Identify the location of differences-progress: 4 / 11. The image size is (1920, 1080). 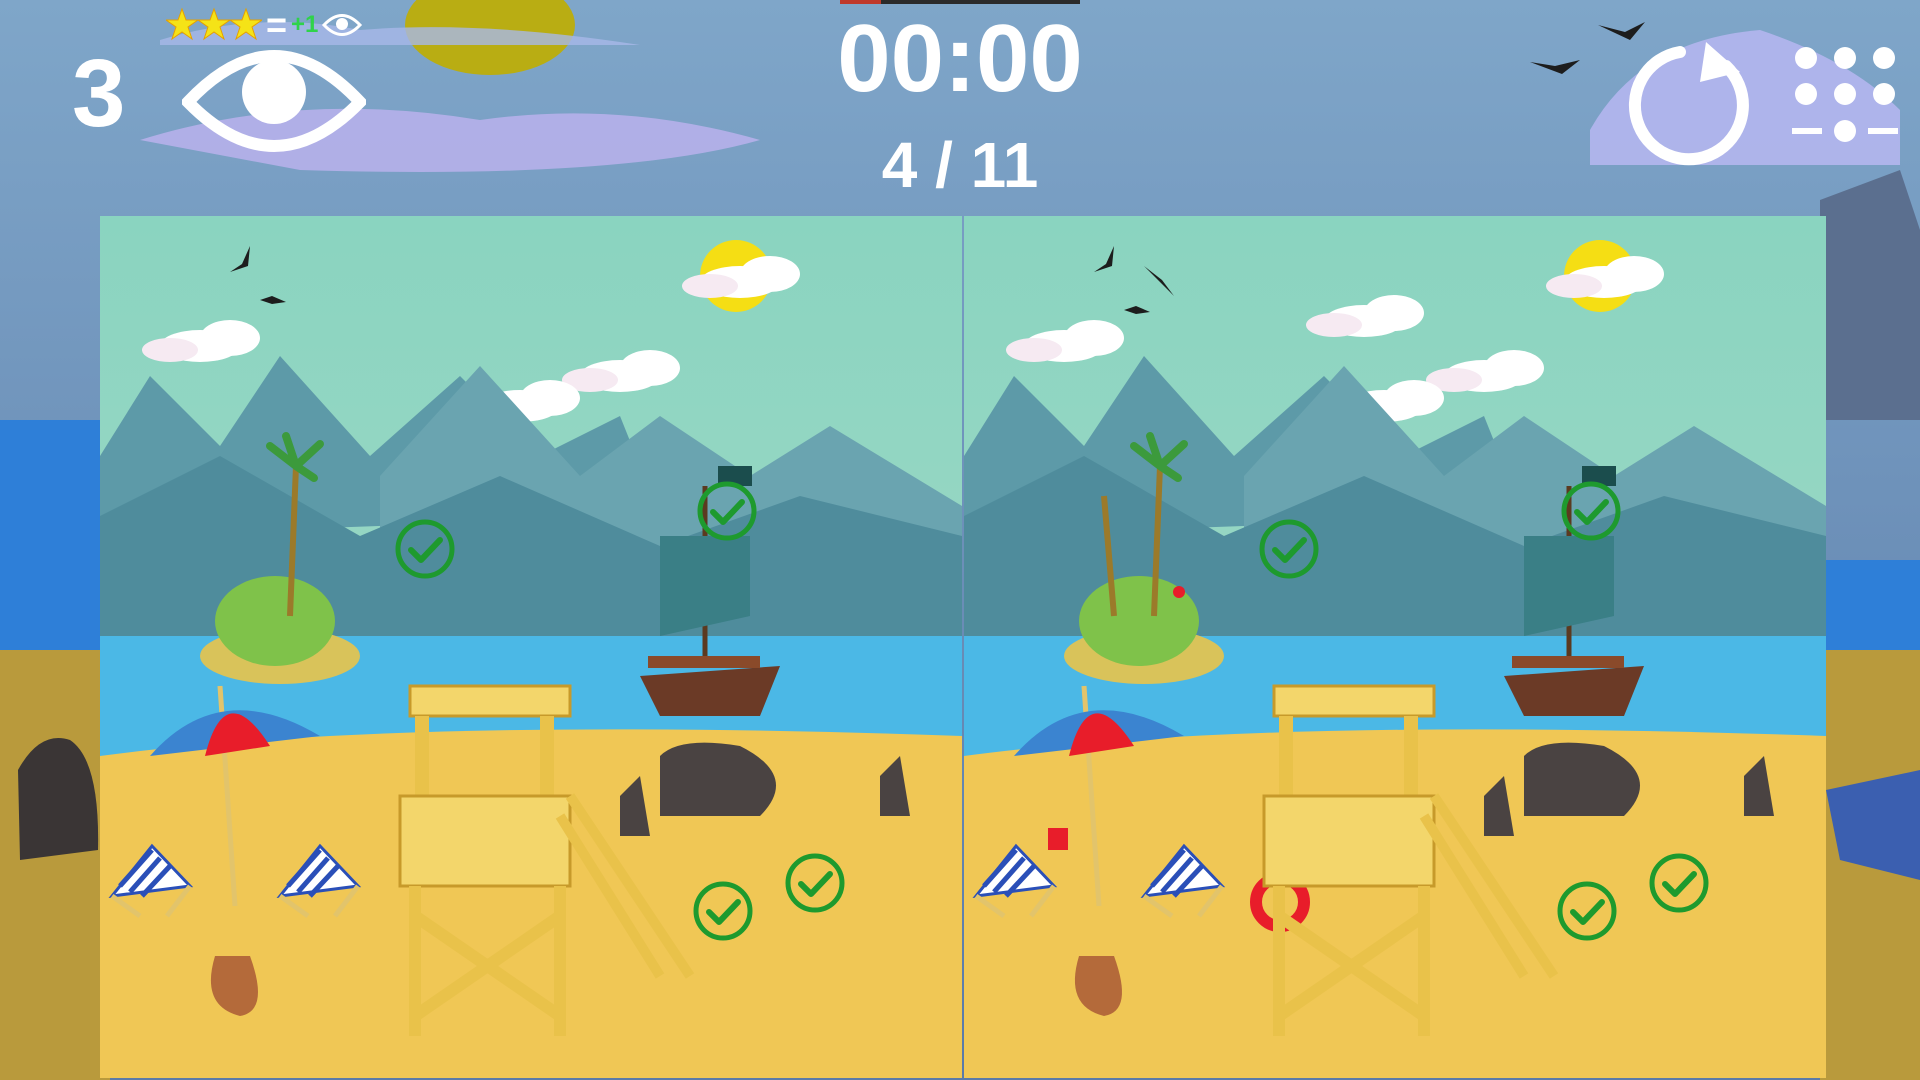
(960, 165).